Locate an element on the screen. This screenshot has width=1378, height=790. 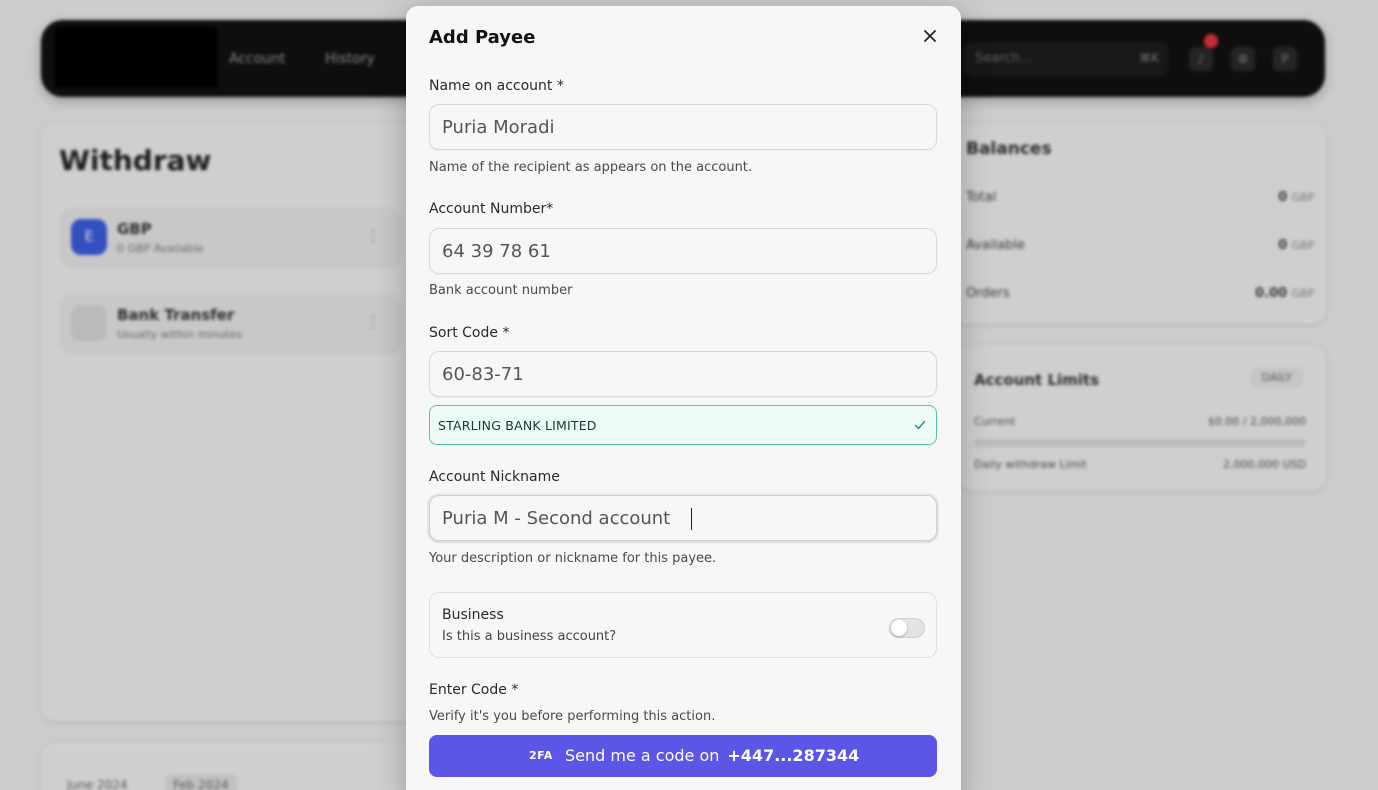
nickname-label: Account Nickname is located at coordinates (494, 477).